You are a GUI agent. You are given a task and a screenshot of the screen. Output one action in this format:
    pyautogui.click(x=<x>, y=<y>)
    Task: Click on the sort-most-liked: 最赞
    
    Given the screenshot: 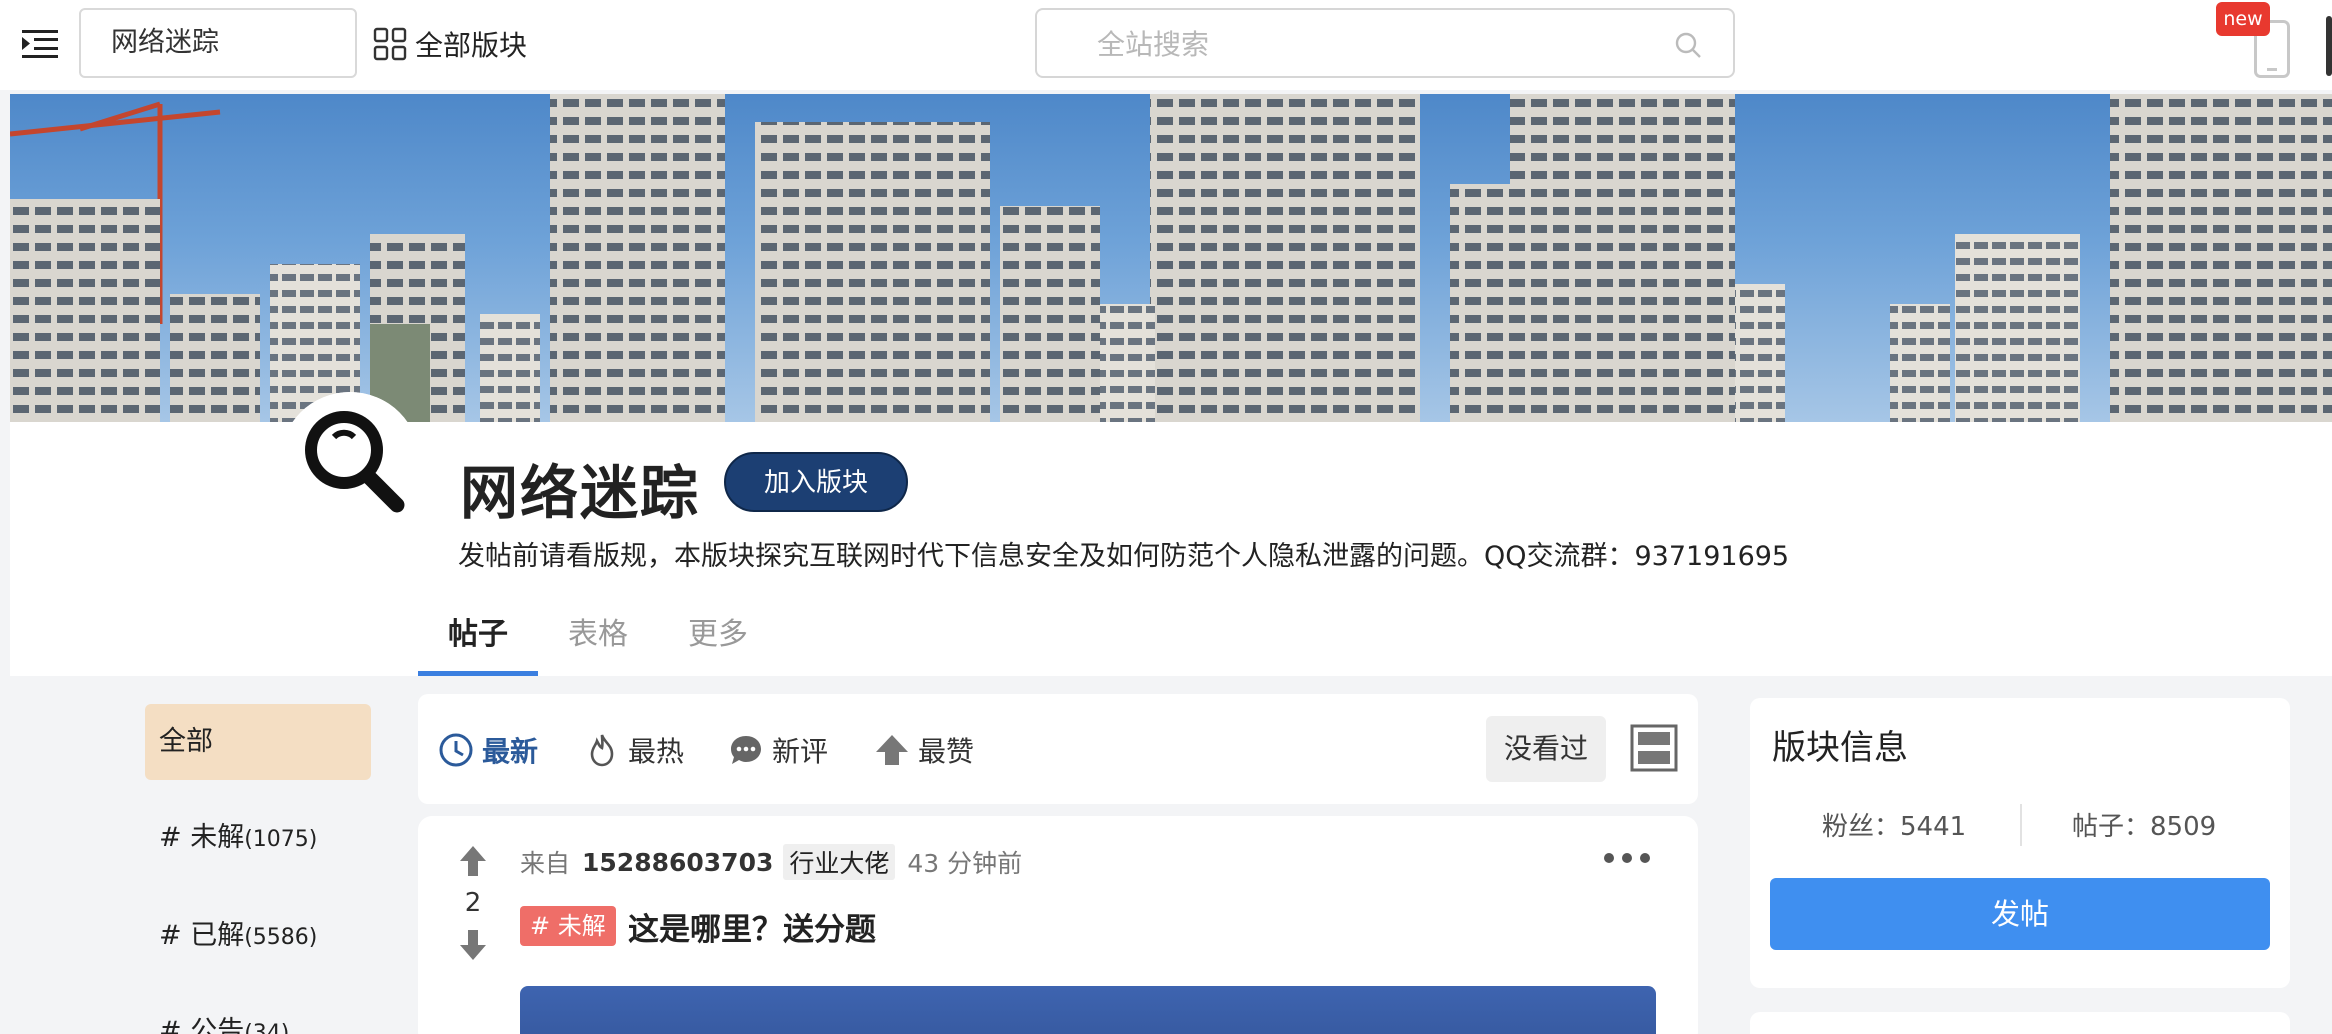 What is the action you would take?
    pyautogui.click(x=924, y=750)
    